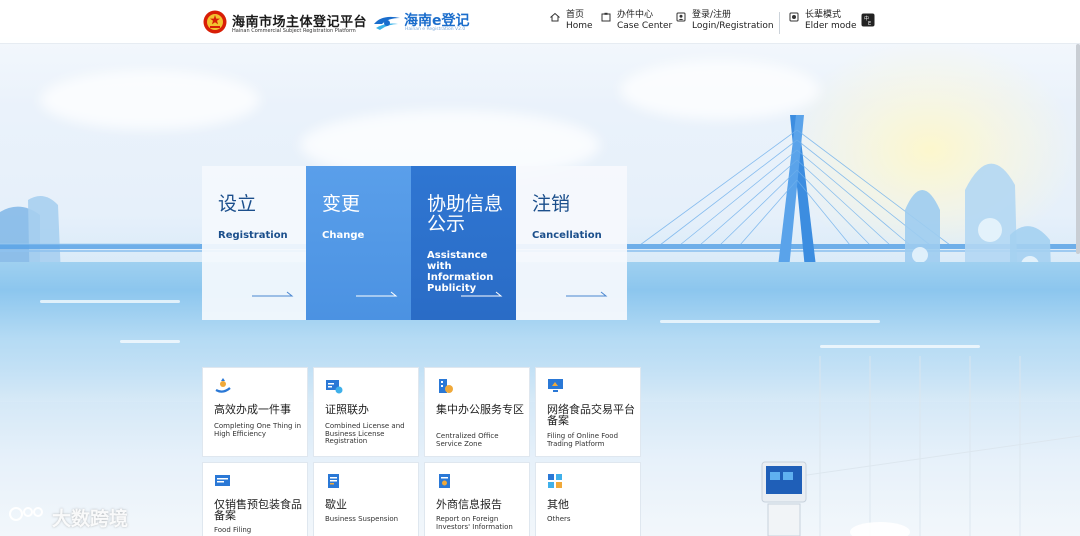 The width and height of the screenshot is (1080, 536). I want to click on tile-assistance-publicity-cn: 协助信息公示, so click(465, 214).